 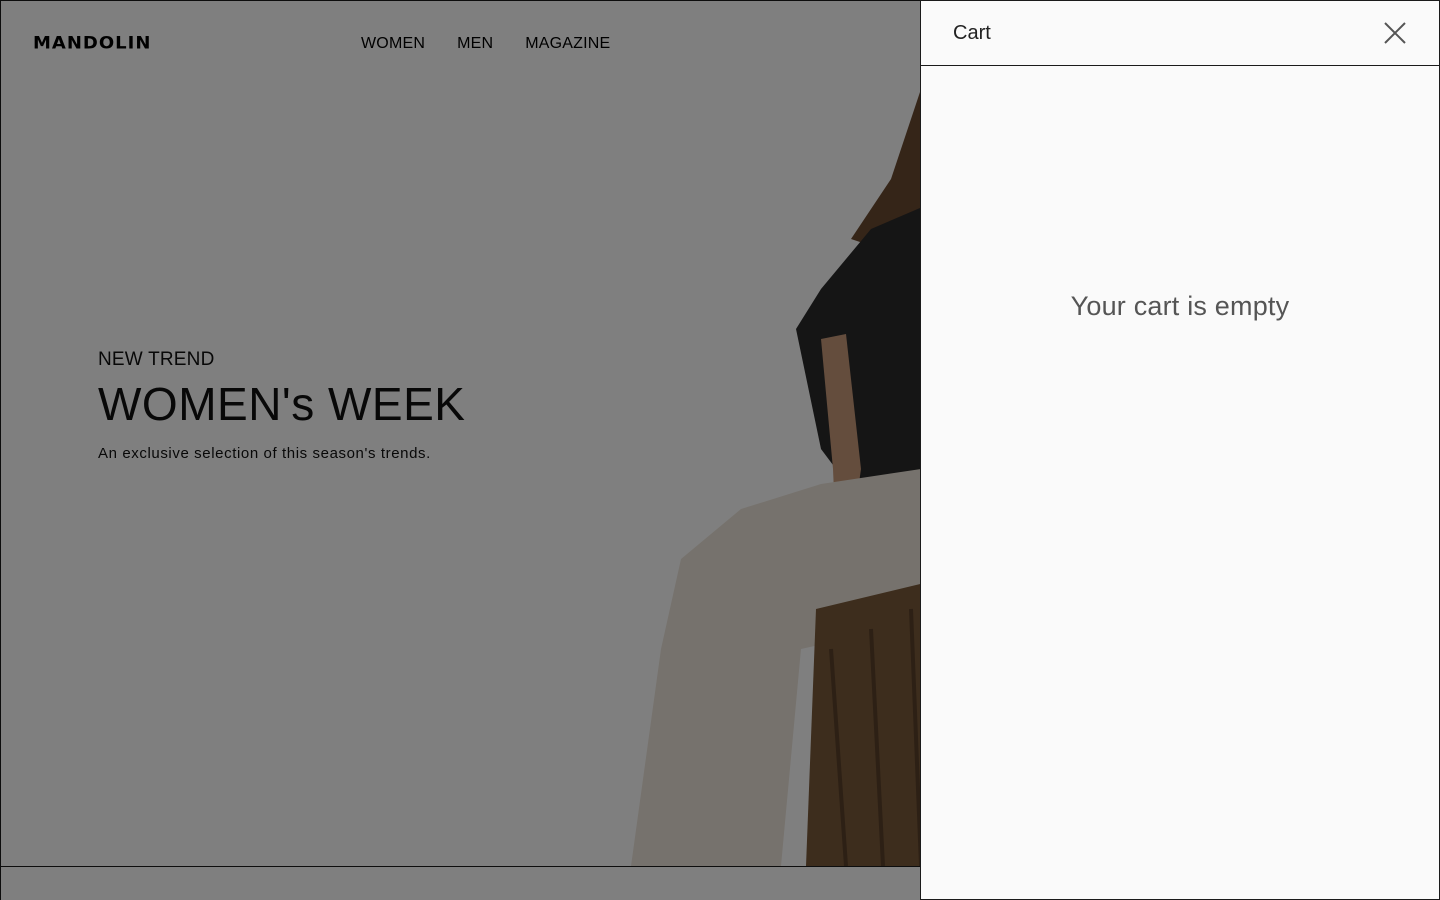 What do you see at coordinates (1180, 306) in the screenshot?
I see `cart-empty-message: Your cart is empty` at bounding box center [1180, 306].